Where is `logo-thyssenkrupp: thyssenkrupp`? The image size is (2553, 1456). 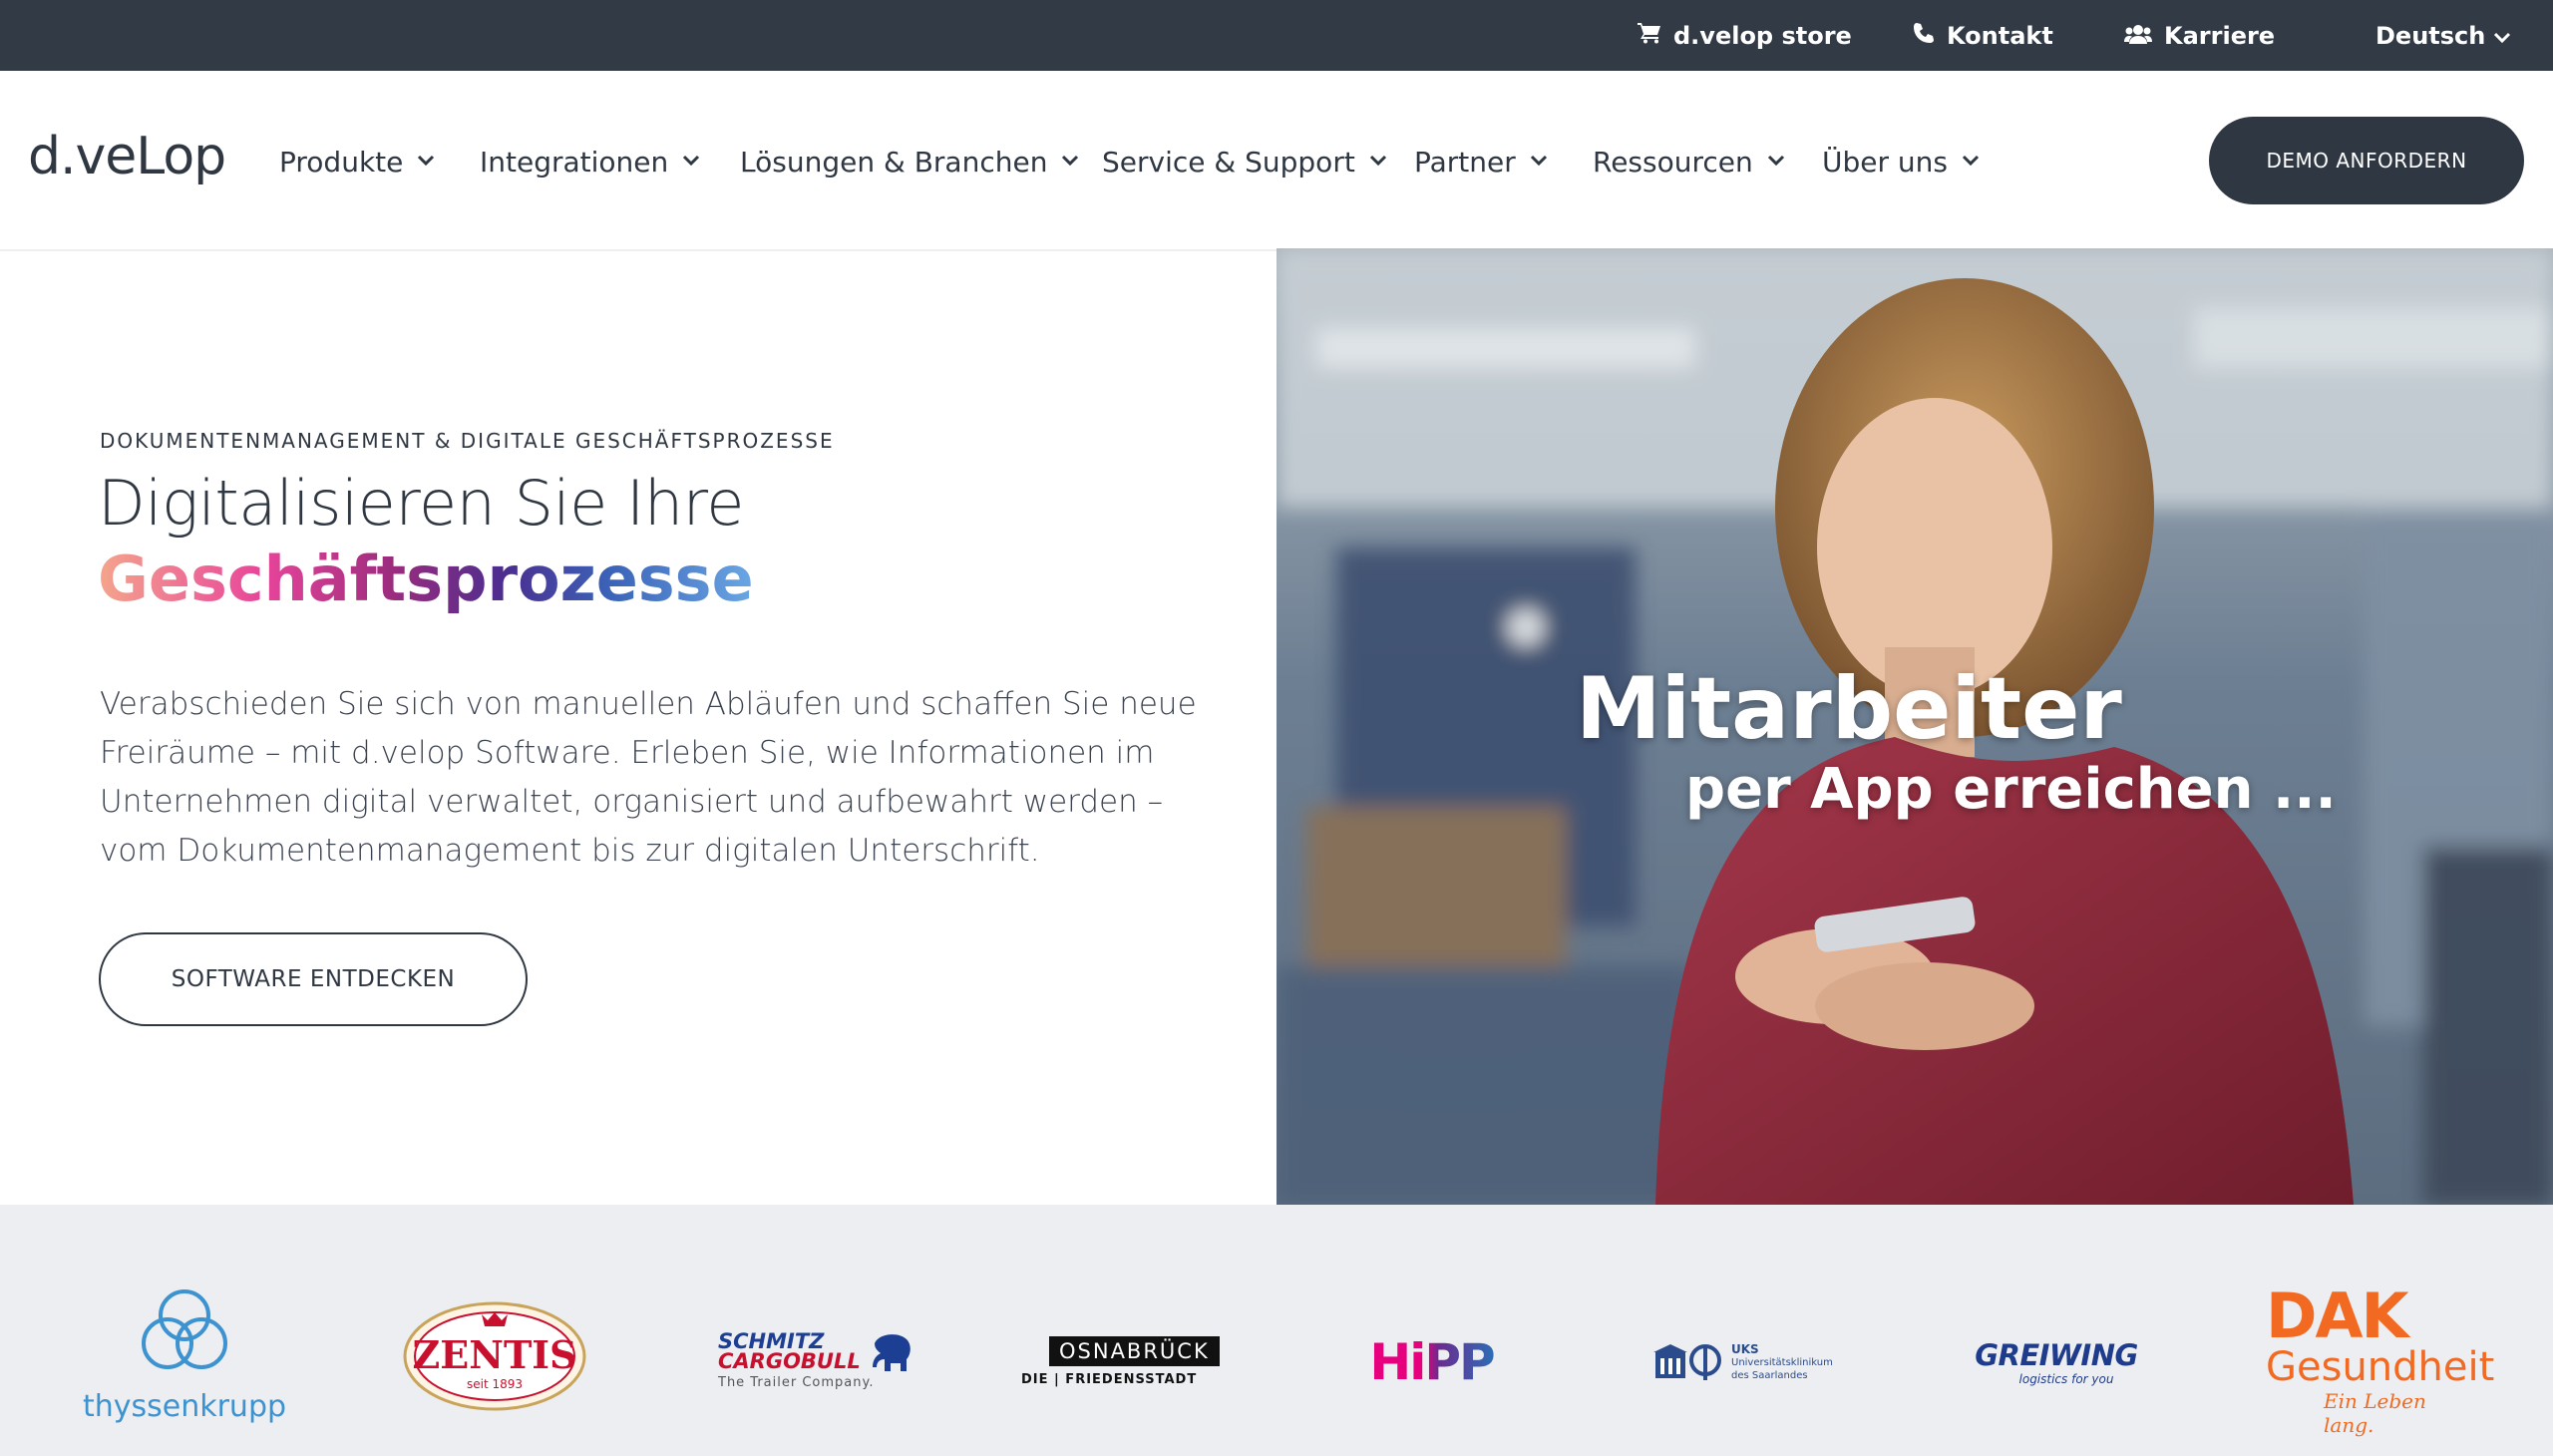
logo-thyssenkrupp: thyssenkrupp is located at coordinates (185, 1354).